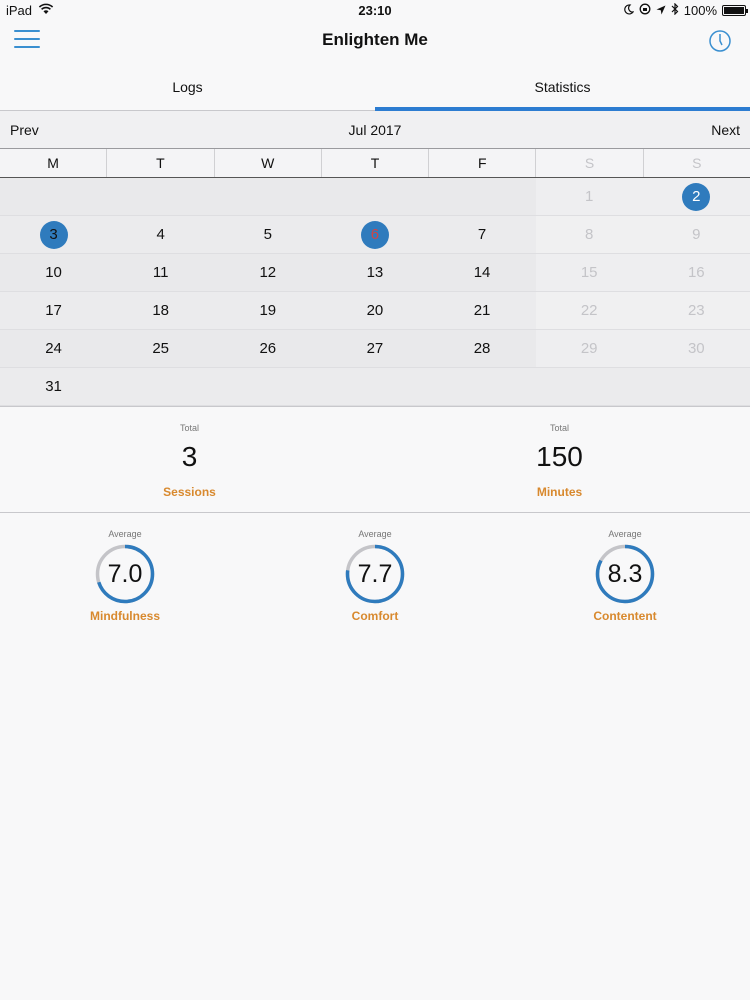 This screenshot has width=750, height=1000. What do you see at coordinates (482, 273) in the screenshot?
I see `calendar-day: 14` at bounding box center [482, 273].